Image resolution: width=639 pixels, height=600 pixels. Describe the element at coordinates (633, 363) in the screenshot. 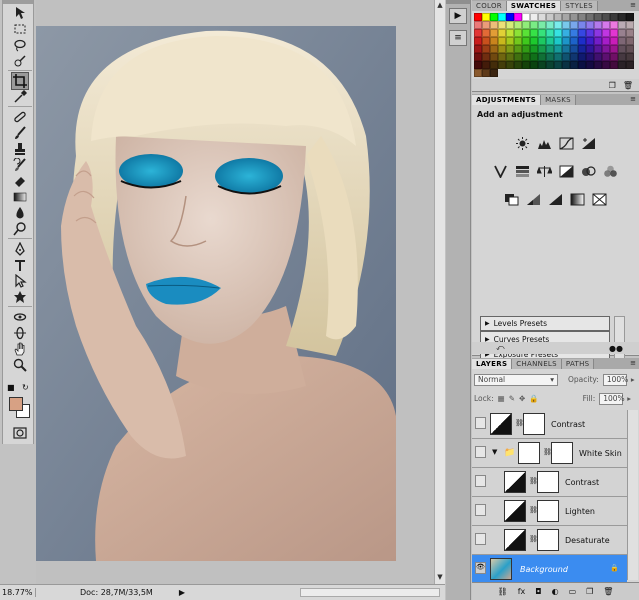

I see `panel-menu-icon: ≡` at that location.